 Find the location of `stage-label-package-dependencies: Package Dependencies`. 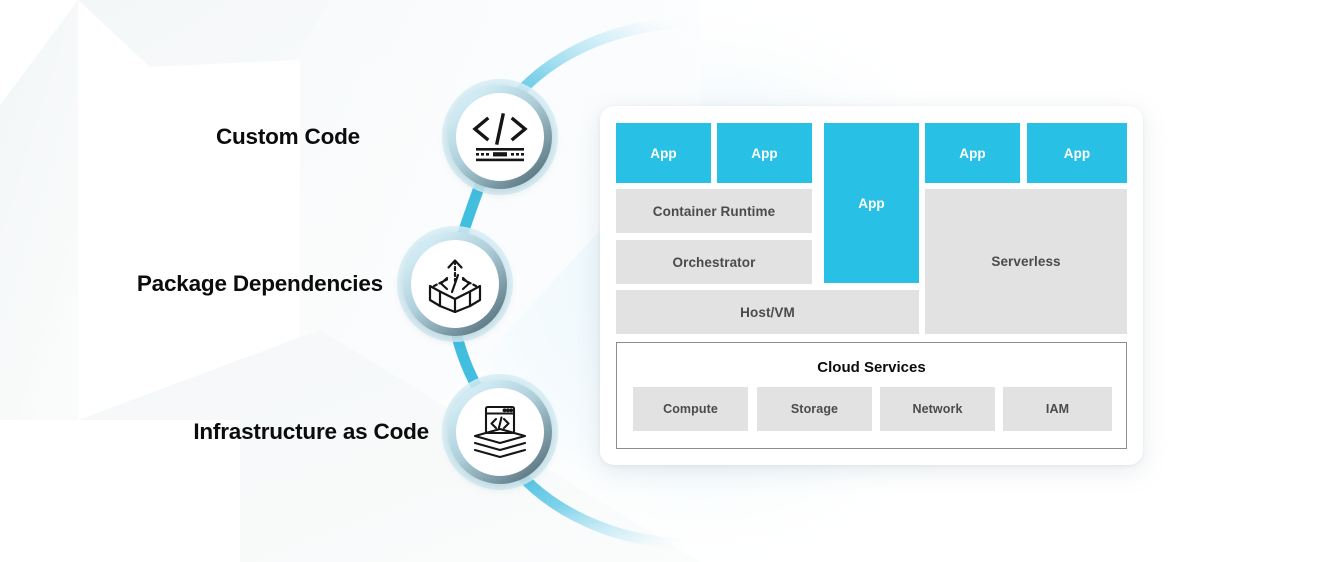

stage-label-package-dependencies: Package Dependencies is located at coordinates (259, 283).